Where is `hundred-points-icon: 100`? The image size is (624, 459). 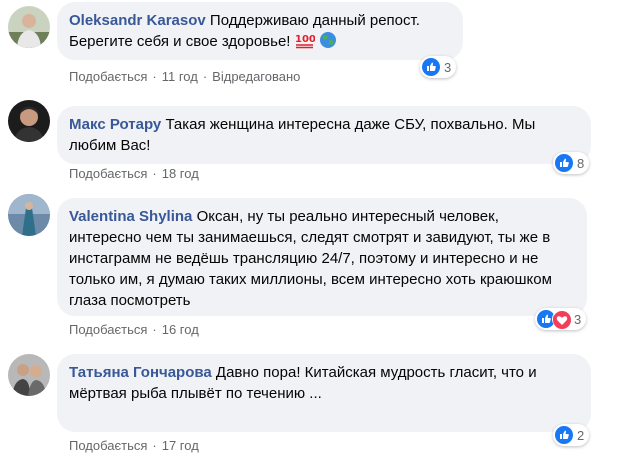
hundred-points-icon: 100 is located at coordinates (305, 43).